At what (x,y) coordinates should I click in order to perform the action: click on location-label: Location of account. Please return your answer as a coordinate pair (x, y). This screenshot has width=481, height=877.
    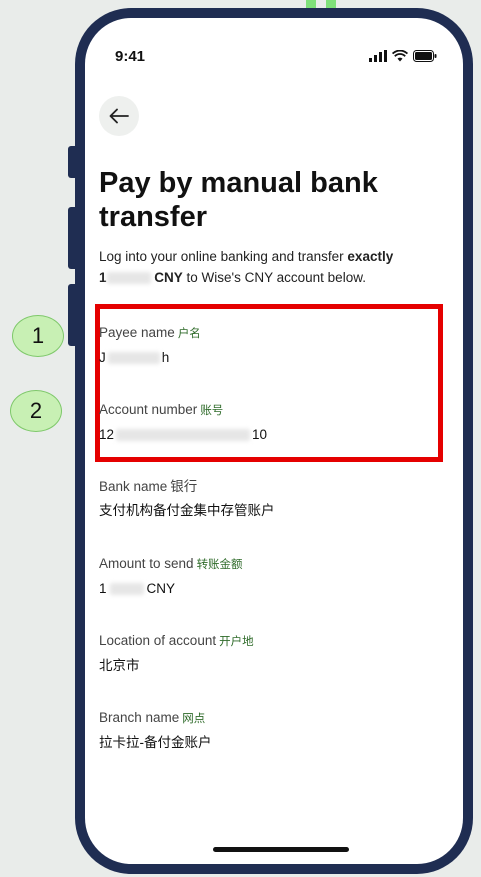
    Looking at the image, I should click on (158, 640).